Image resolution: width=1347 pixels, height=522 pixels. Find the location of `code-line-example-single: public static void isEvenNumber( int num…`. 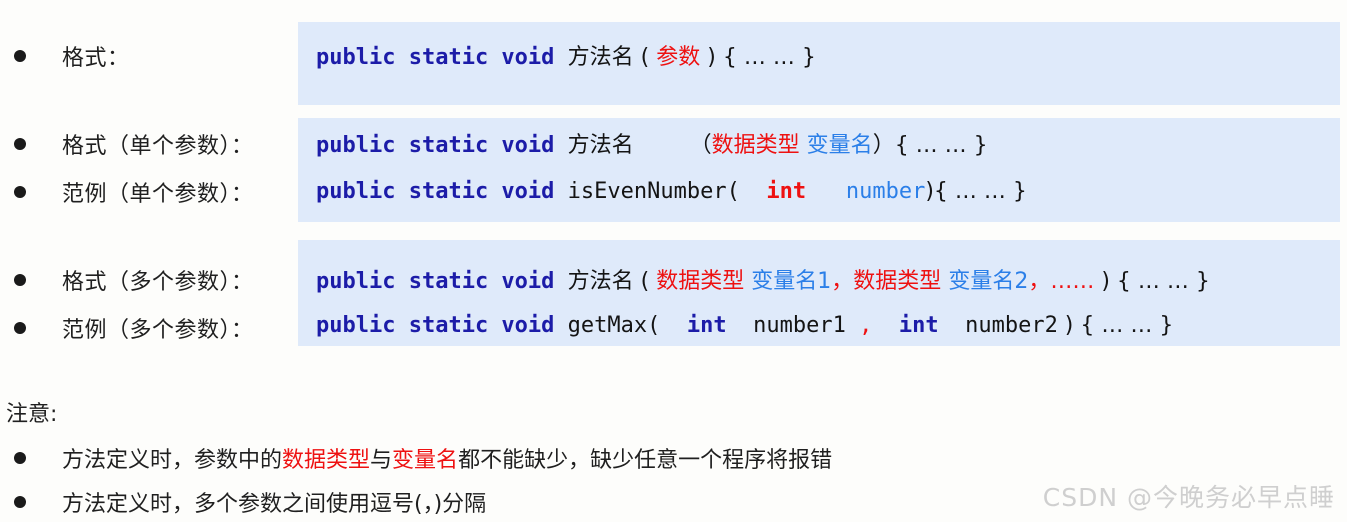

code-line-example-single: public static void isEvenNumber( int num… is located at coordinates (671, 192).